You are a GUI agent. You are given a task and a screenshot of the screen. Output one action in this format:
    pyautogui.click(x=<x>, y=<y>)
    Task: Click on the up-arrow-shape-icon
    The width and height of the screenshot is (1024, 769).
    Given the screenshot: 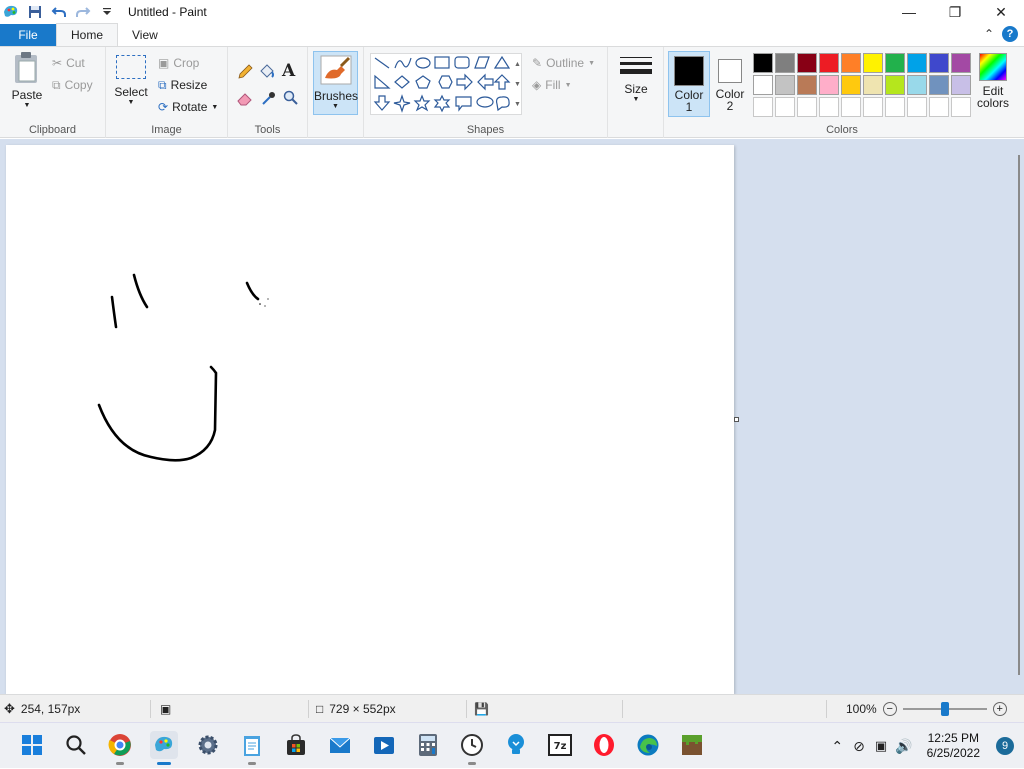 What is the action you would take?
    pyautogui.click(x=502, y=82)
    